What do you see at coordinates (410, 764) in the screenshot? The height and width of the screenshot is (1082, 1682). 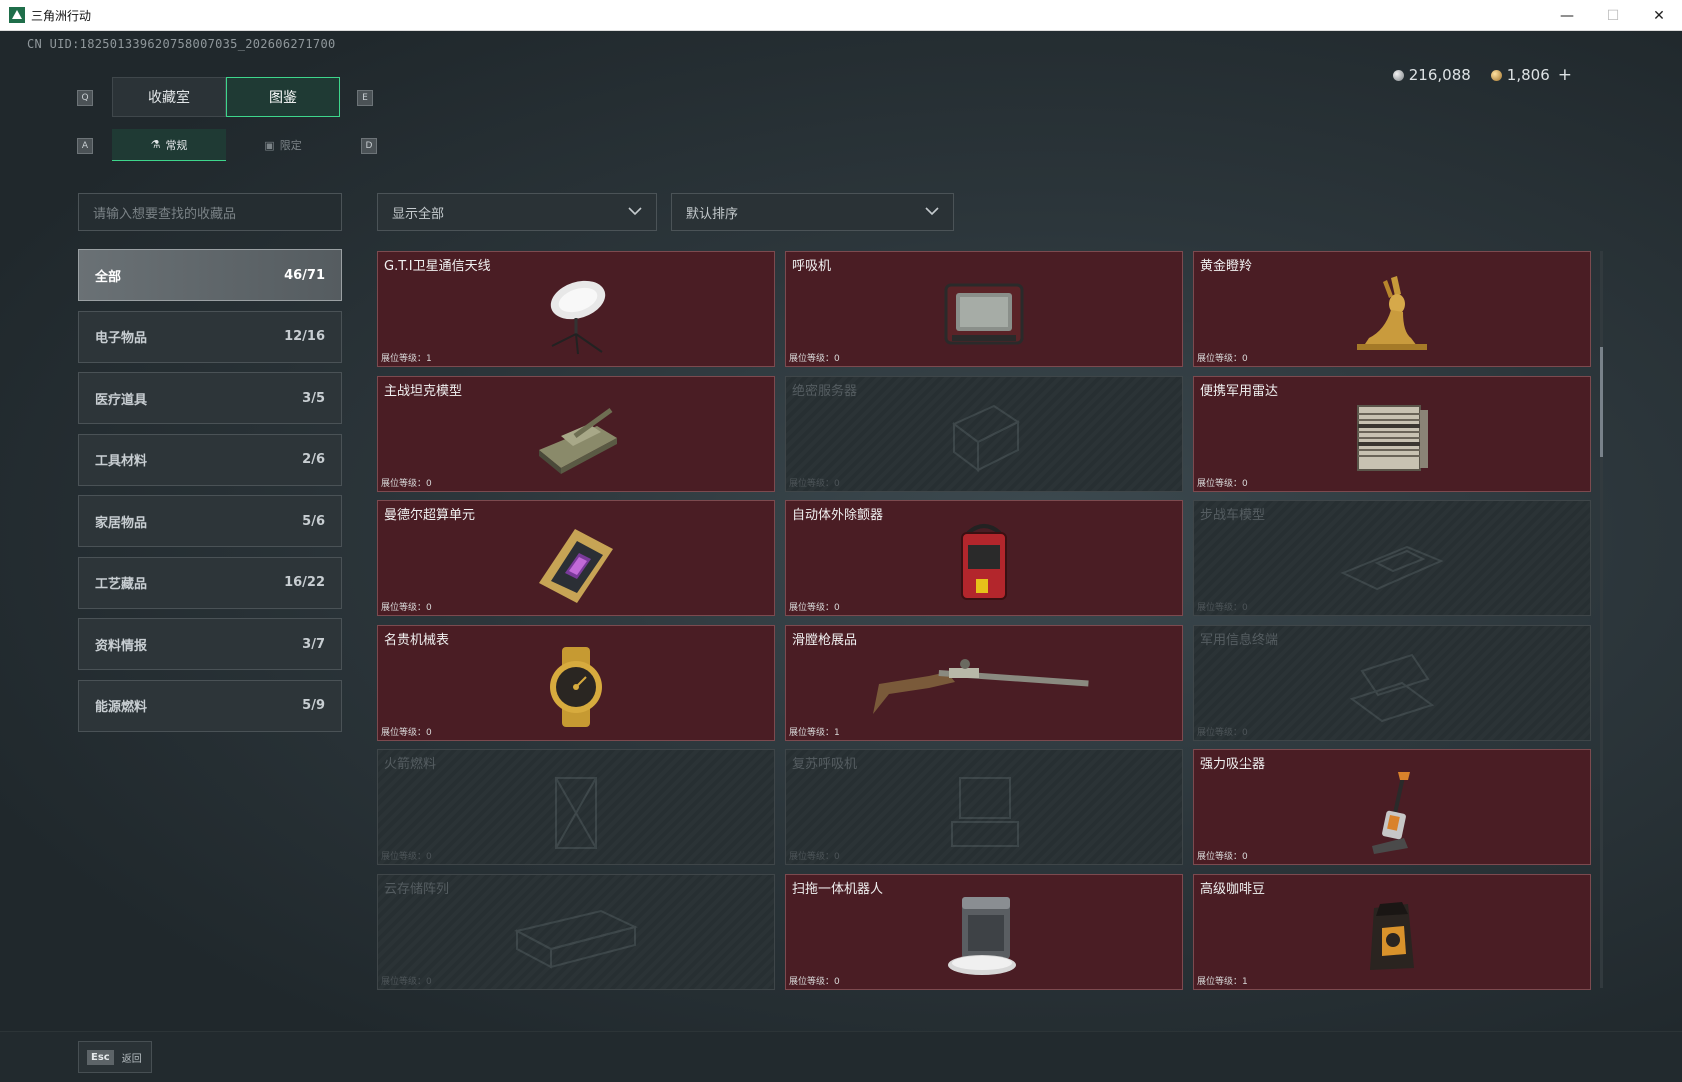 I see `item-name: 火箭燃料` at bounding box center [410, 764].